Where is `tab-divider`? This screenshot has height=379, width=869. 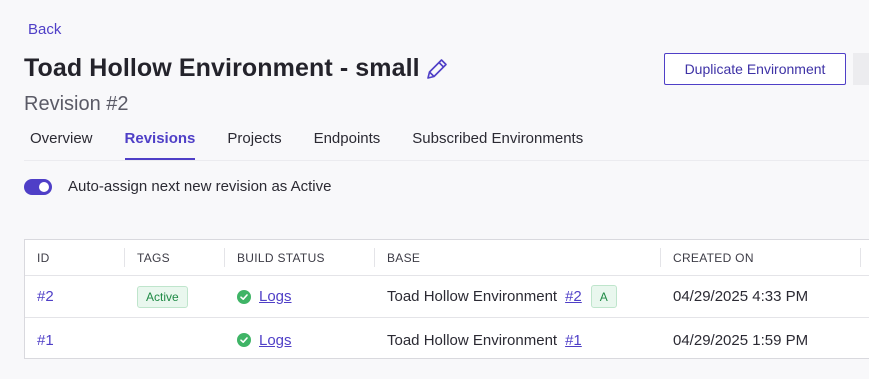 tab-divider is located at coordinates (446, 160).